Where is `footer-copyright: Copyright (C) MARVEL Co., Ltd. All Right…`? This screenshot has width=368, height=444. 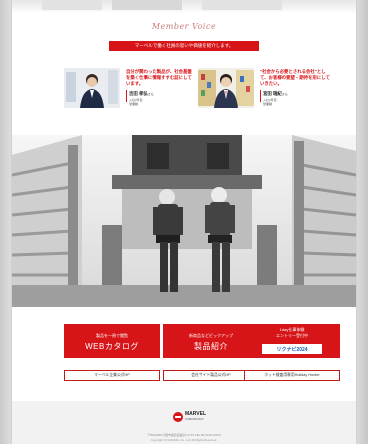
footer-copyright: Copyright (C) MARVEL Co., Ltd. All Right… is located at coordinates (184, 440).